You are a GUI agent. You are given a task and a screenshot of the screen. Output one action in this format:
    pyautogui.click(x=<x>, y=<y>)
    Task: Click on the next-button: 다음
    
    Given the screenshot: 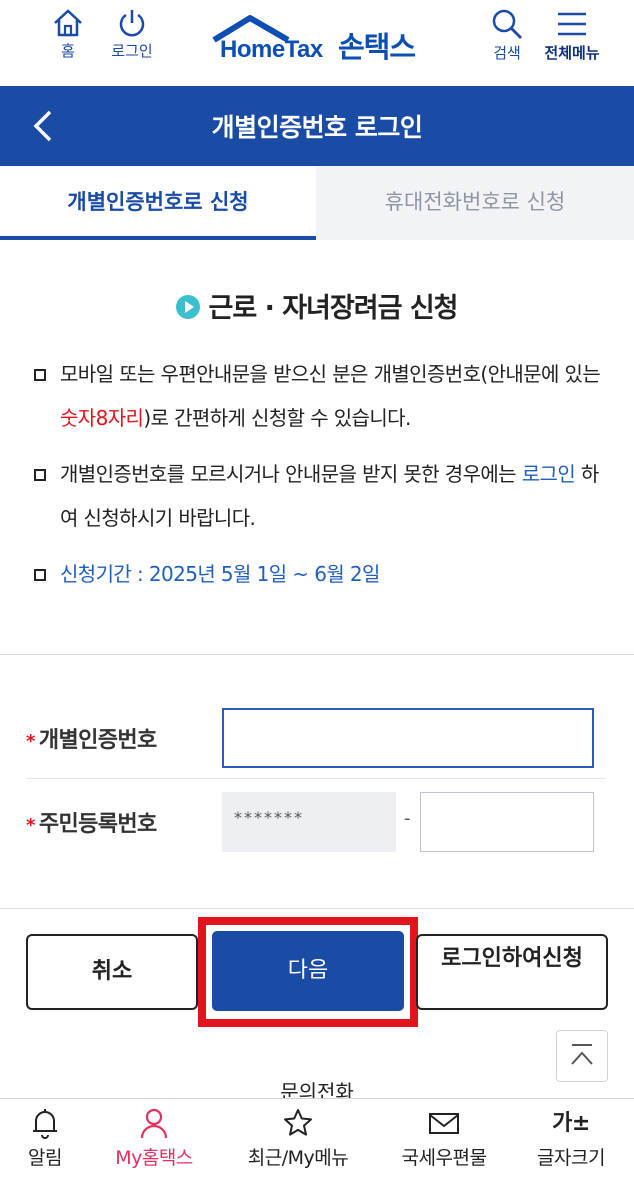 What is the action you would take?
    pyautogui.click(x=308, y=971)
    